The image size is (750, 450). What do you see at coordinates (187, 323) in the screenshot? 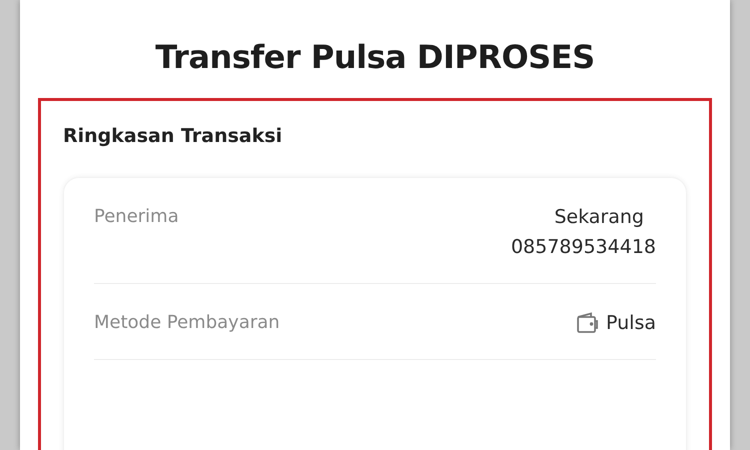
I see `row-label: Metode Pembayaran` at bounding box center [187, 323].